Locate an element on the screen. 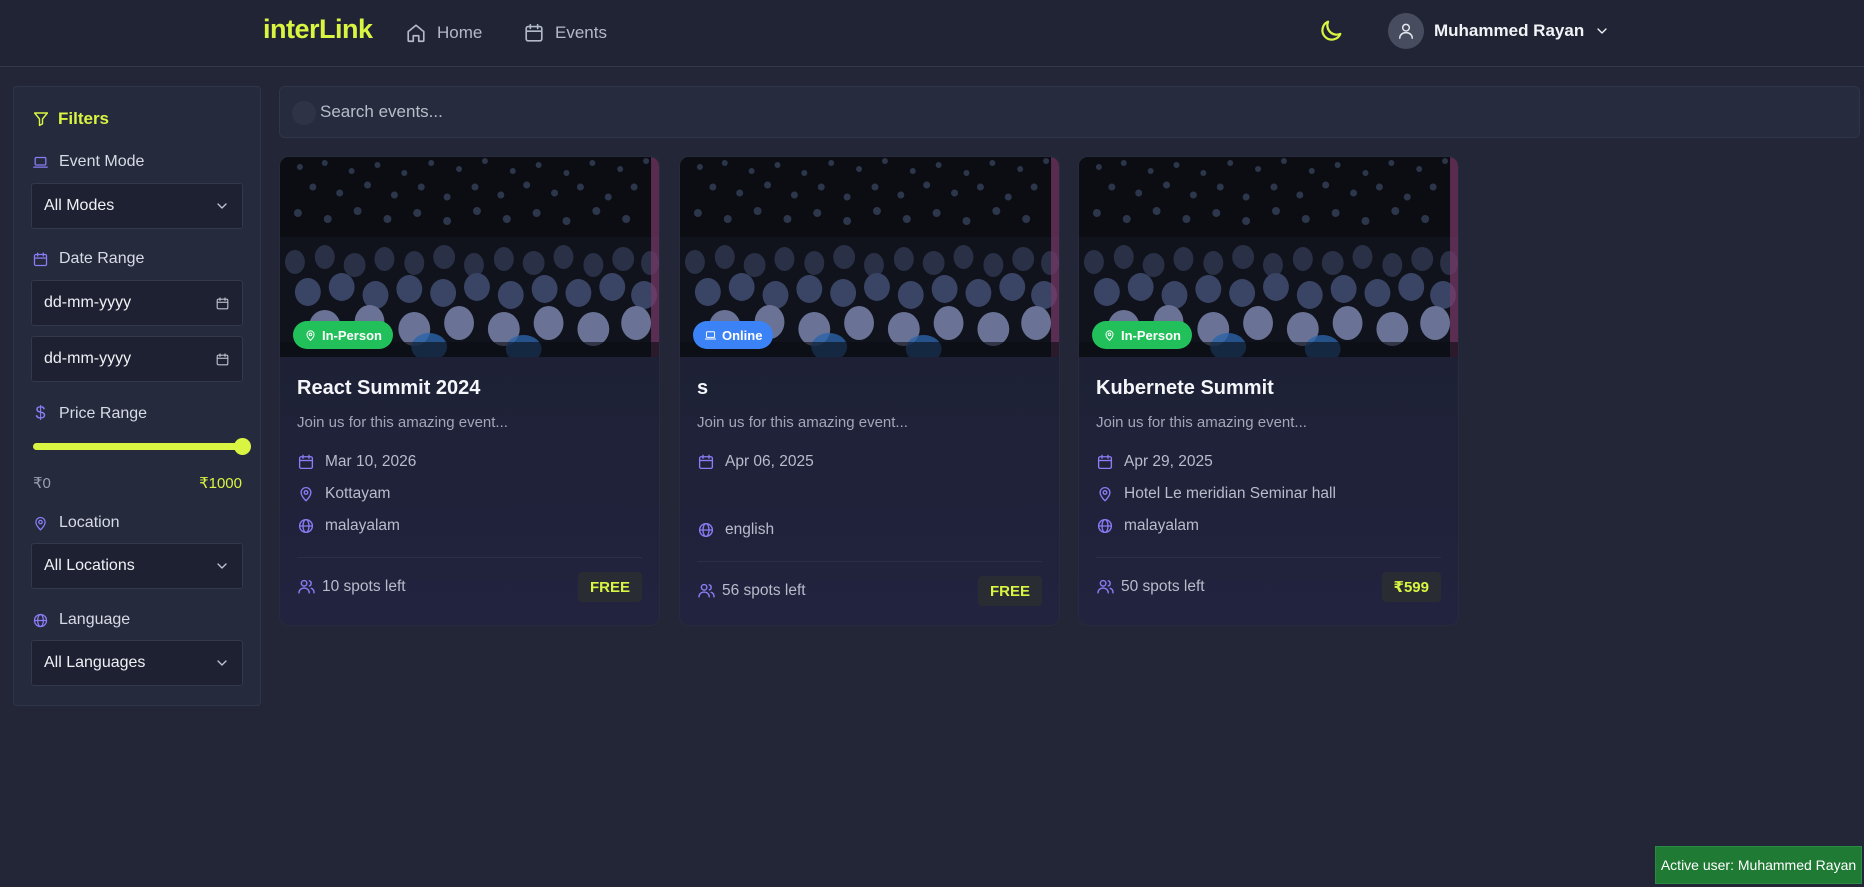 This screenshot has width=1864, height=887. top-navbar: interLink Home Events Muhammed Rayan is located at coordinates (932, 33).